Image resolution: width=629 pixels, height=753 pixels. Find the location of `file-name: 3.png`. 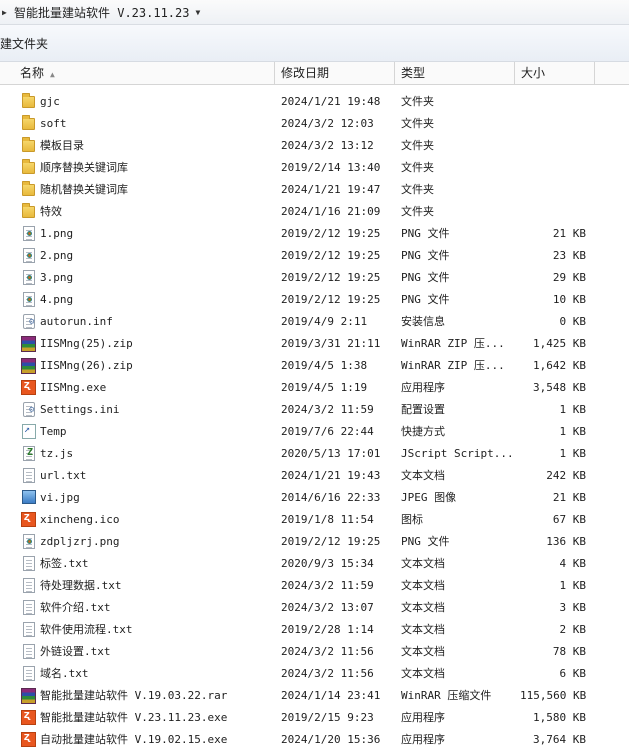

file-name: 3.png is located at coordinates (57, 277).